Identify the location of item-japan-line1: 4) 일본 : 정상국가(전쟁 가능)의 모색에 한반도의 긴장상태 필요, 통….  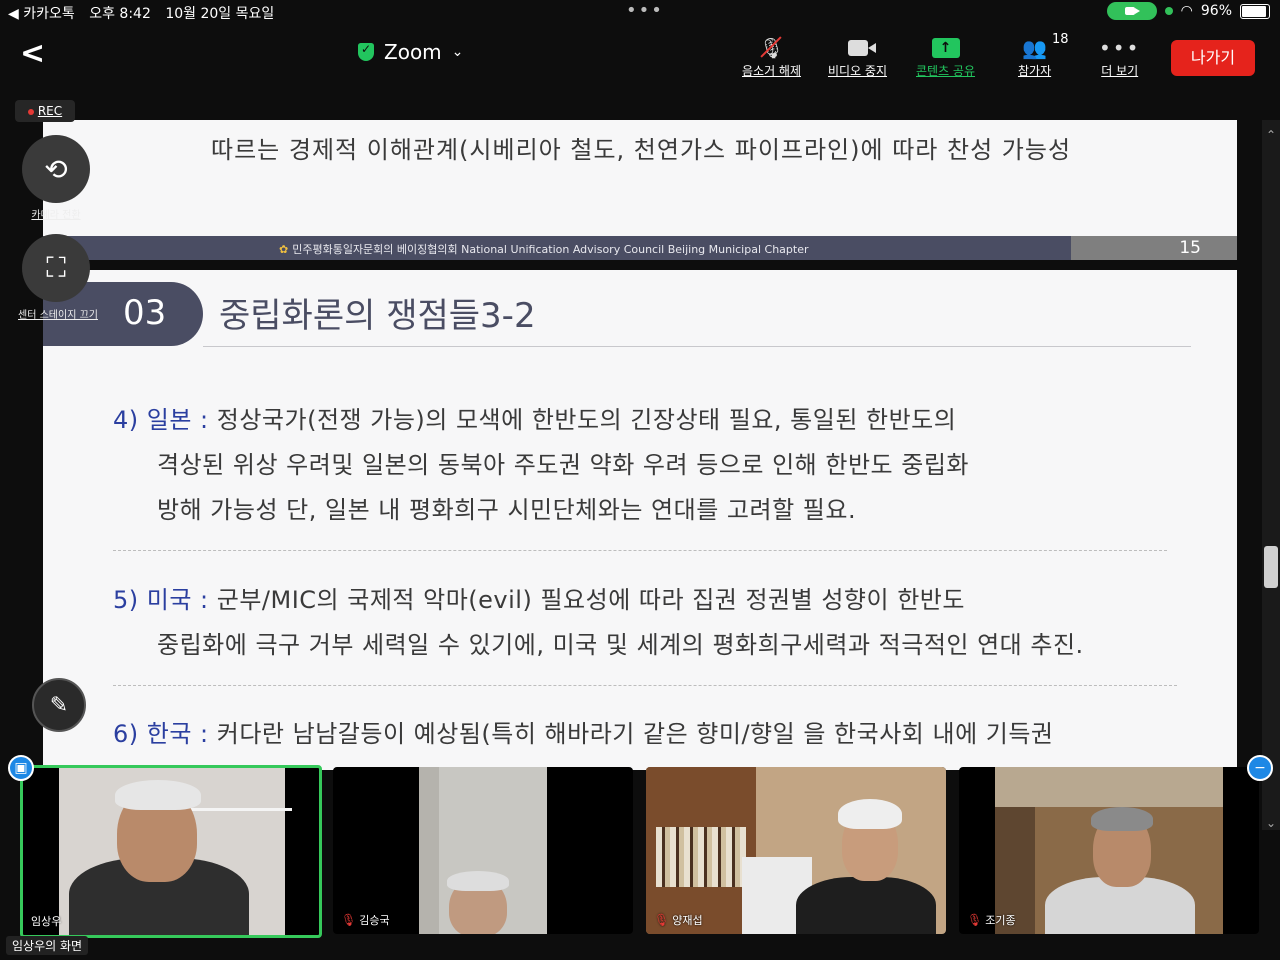
(534, 417).